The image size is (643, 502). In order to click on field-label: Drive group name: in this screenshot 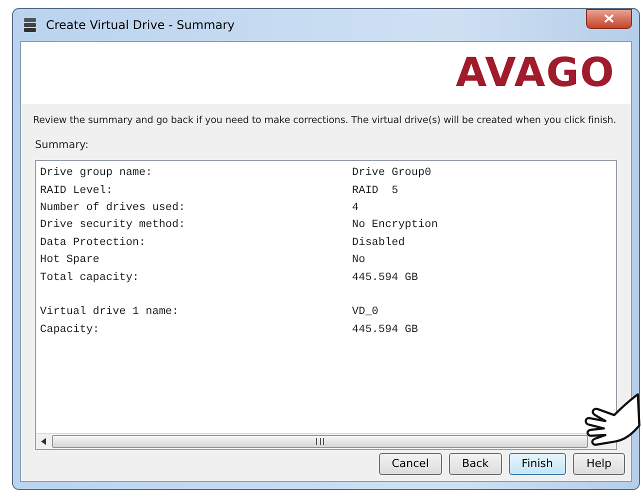, I will do `click(97, 174)`.